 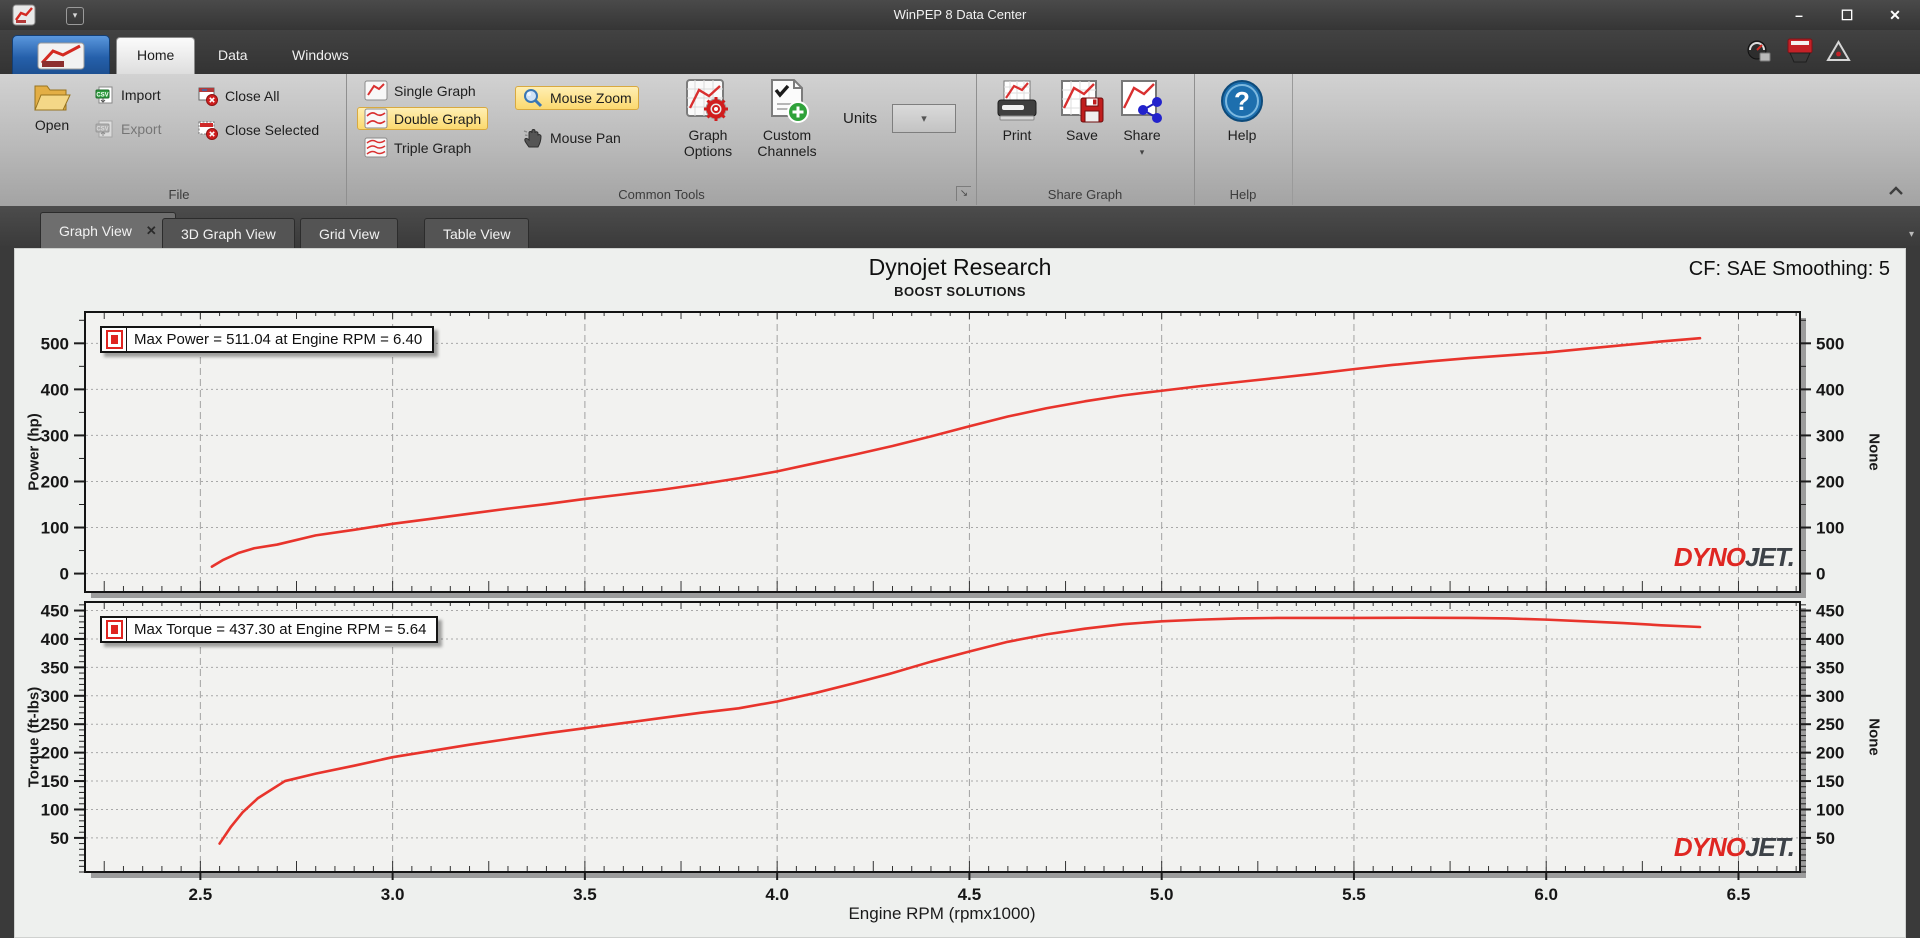 What do you see at coordinates (376, 147) in the screenshot?
I see `triple-graph-icon` at bounding box center [376, 147].